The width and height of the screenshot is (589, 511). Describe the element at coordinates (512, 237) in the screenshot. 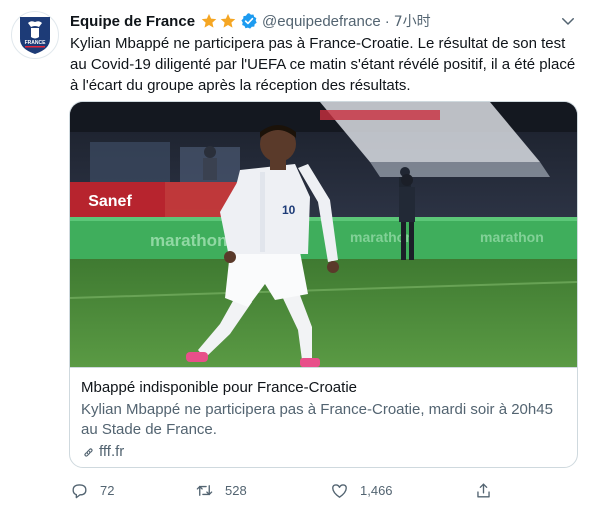

I see `board-text-3: marathon` at that location.